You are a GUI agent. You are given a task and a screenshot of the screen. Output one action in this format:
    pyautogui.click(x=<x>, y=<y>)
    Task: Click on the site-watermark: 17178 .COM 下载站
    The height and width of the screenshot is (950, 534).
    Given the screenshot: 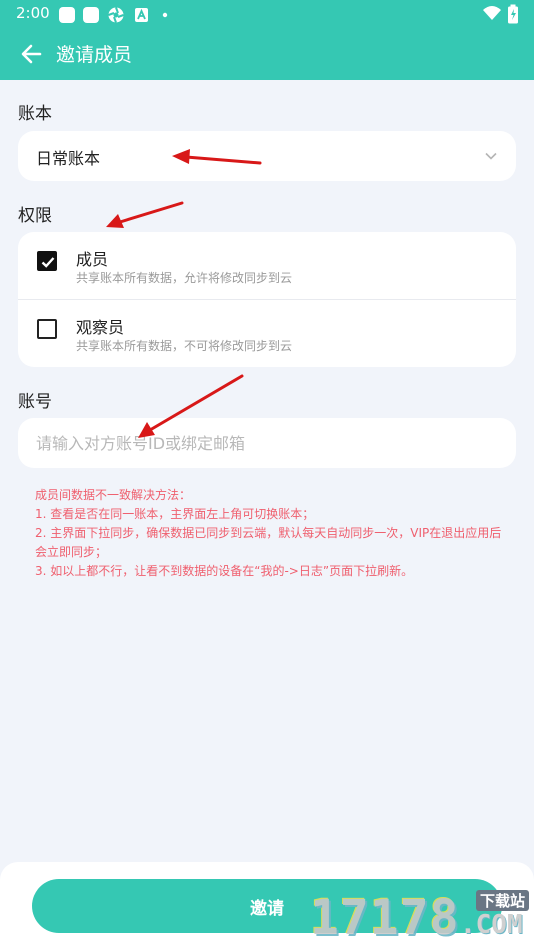 What is the action you would take?
    pyautogui.click(x=422, y=915)
    